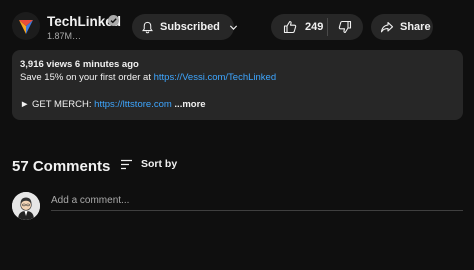 This screenshot has height=270, width=474. What do you see at coordinates (113, 20) in the screenshot?
I see `verified-badge-icon` at bounding box center [113, 20].